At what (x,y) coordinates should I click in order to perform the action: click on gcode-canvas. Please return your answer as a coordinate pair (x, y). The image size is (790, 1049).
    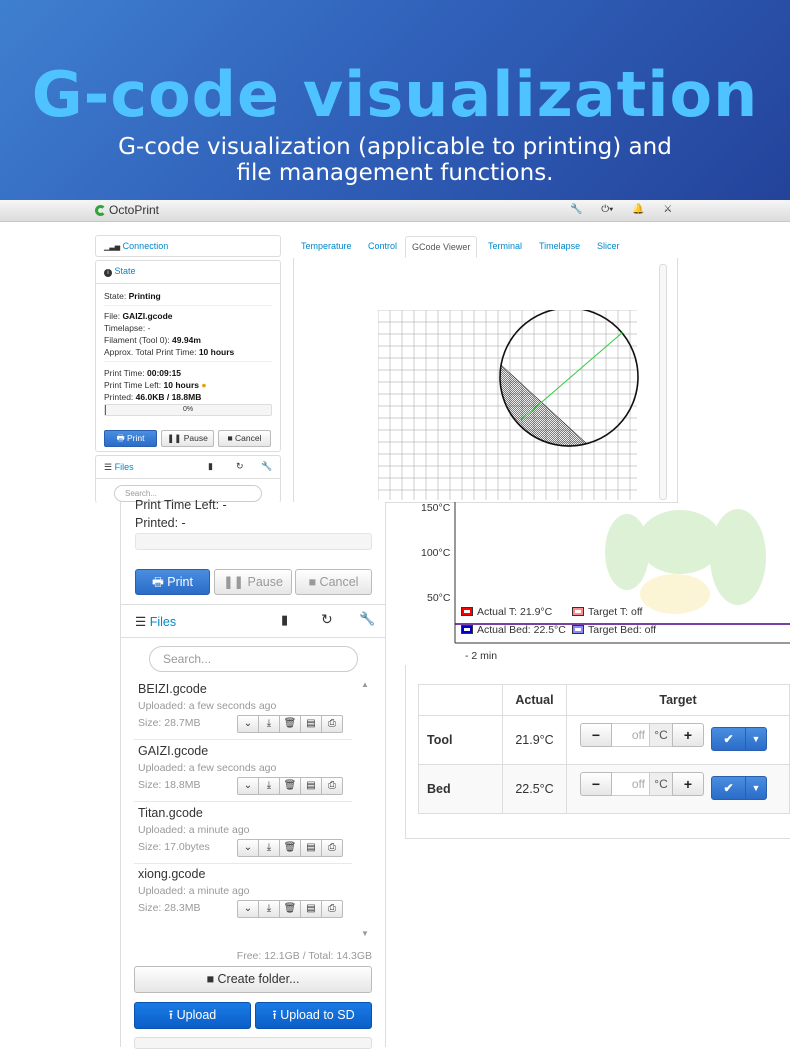
    Looking at the image, I should click on (513, 405).